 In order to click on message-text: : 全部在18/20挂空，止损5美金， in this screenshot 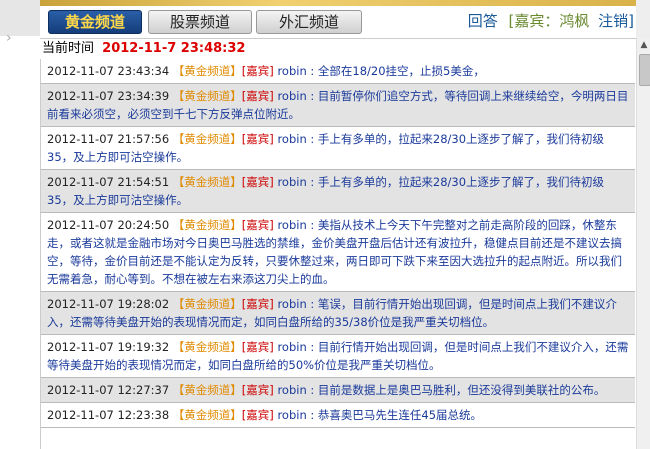, I will do `click(395, 71)`.